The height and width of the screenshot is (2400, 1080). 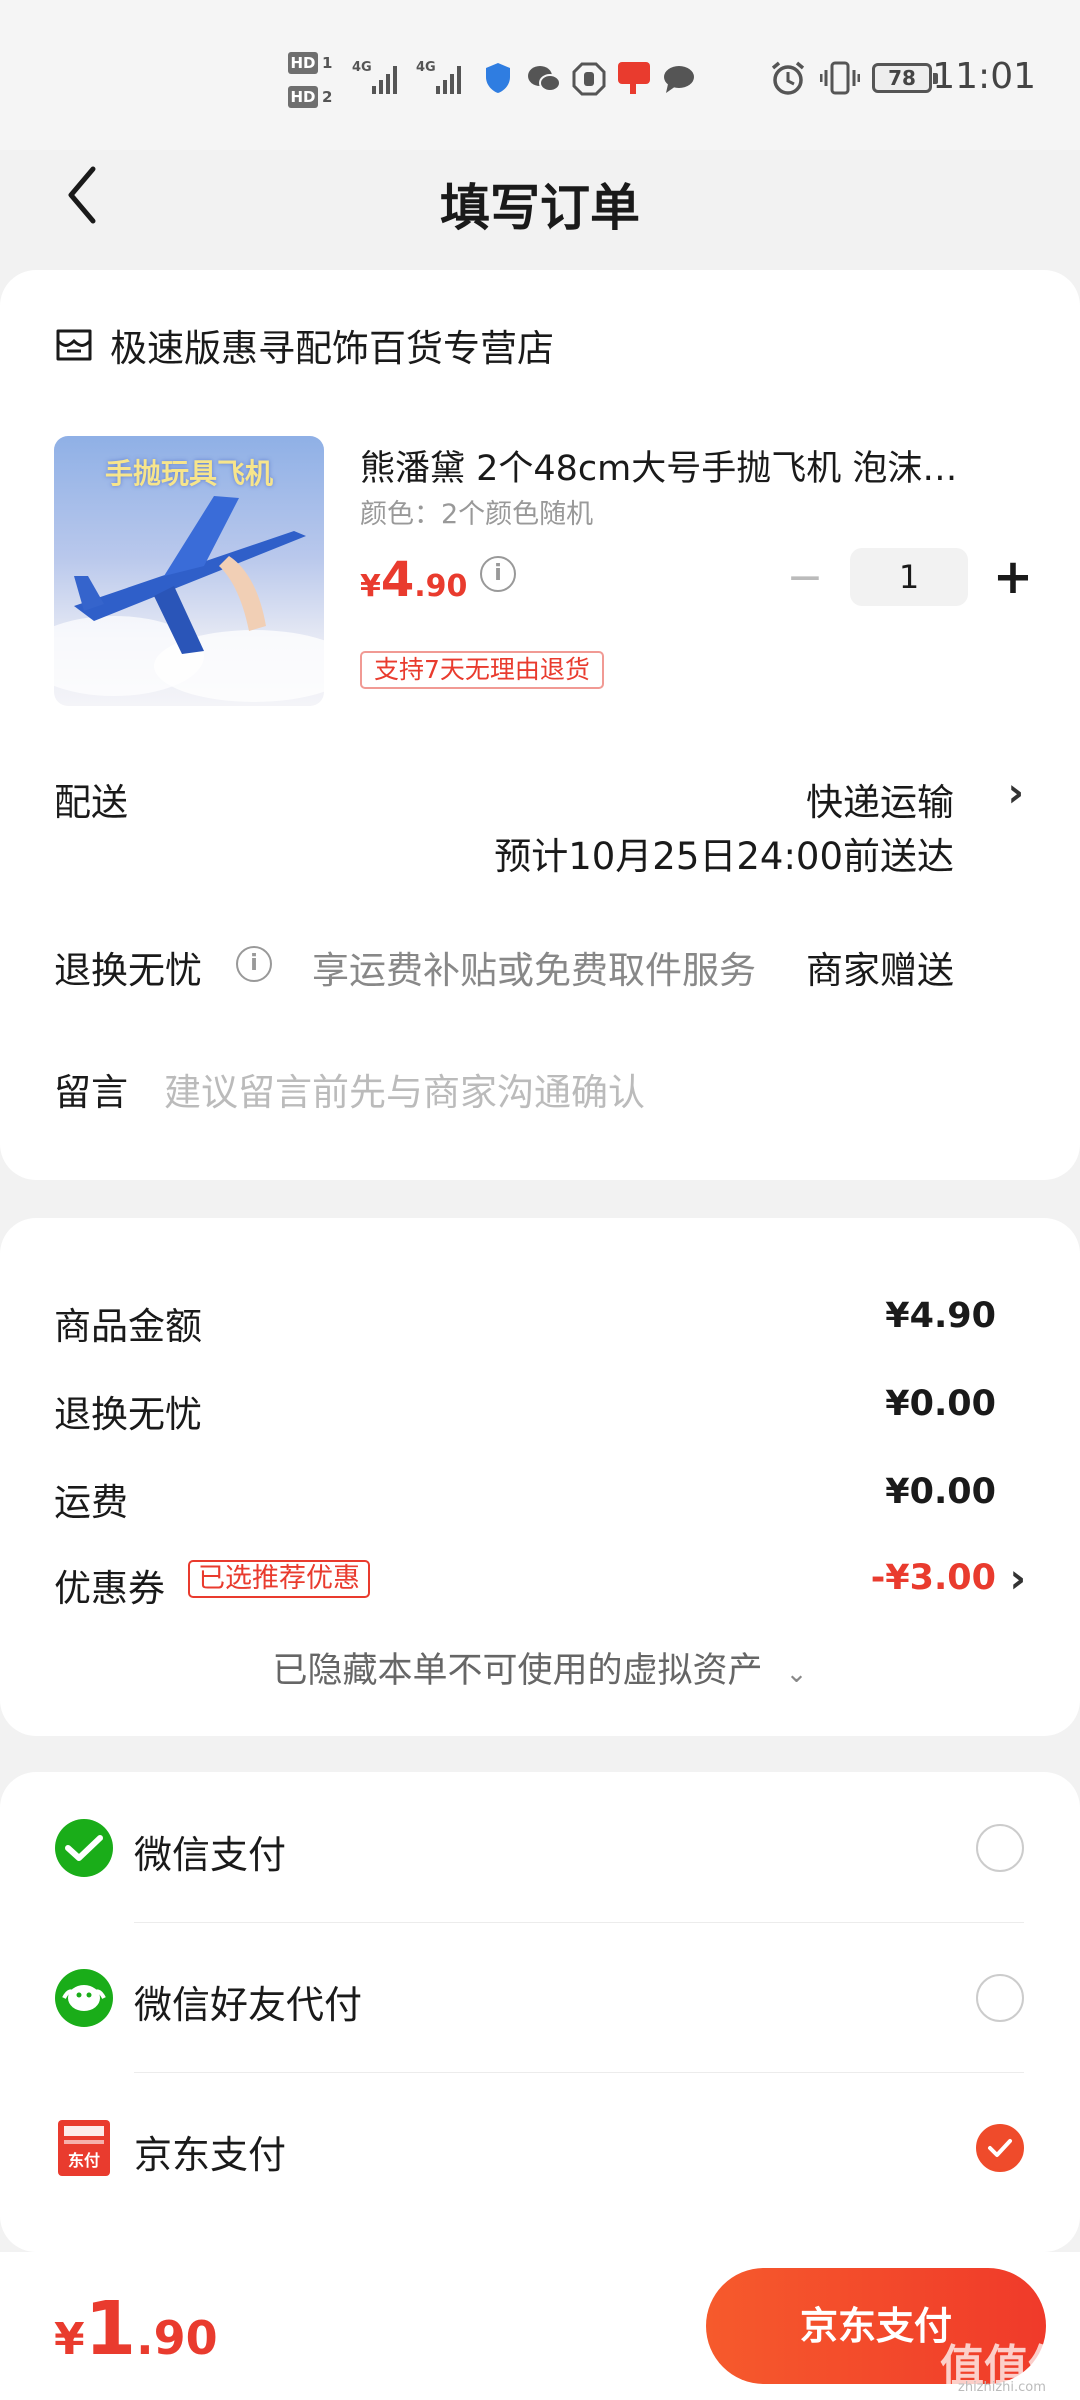 What do you see at coordinates (404, 1089) in the screenshot?
I see `message-input: 建议留言前先与商家沟通确认` at bounding box center [404, 1089].